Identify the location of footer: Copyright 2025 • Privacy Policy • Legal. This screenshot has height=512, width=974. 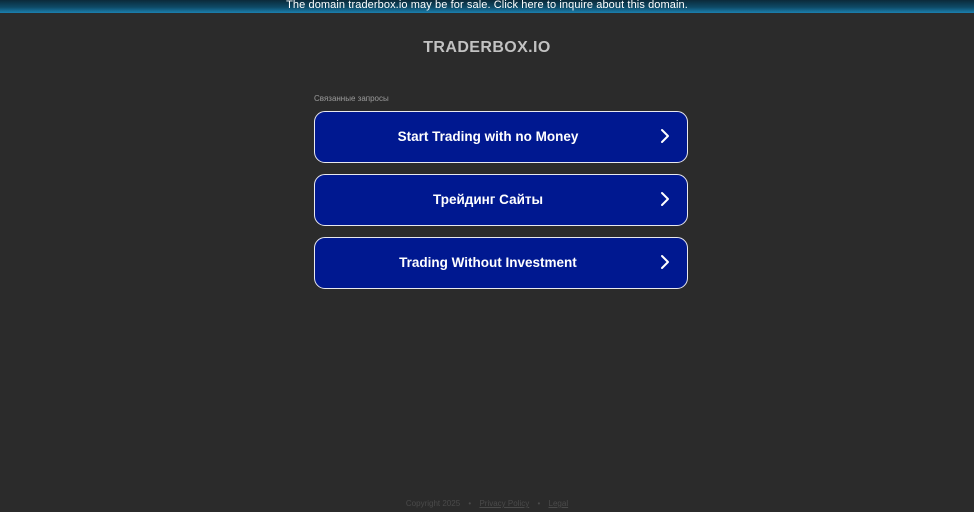
(487, 503).